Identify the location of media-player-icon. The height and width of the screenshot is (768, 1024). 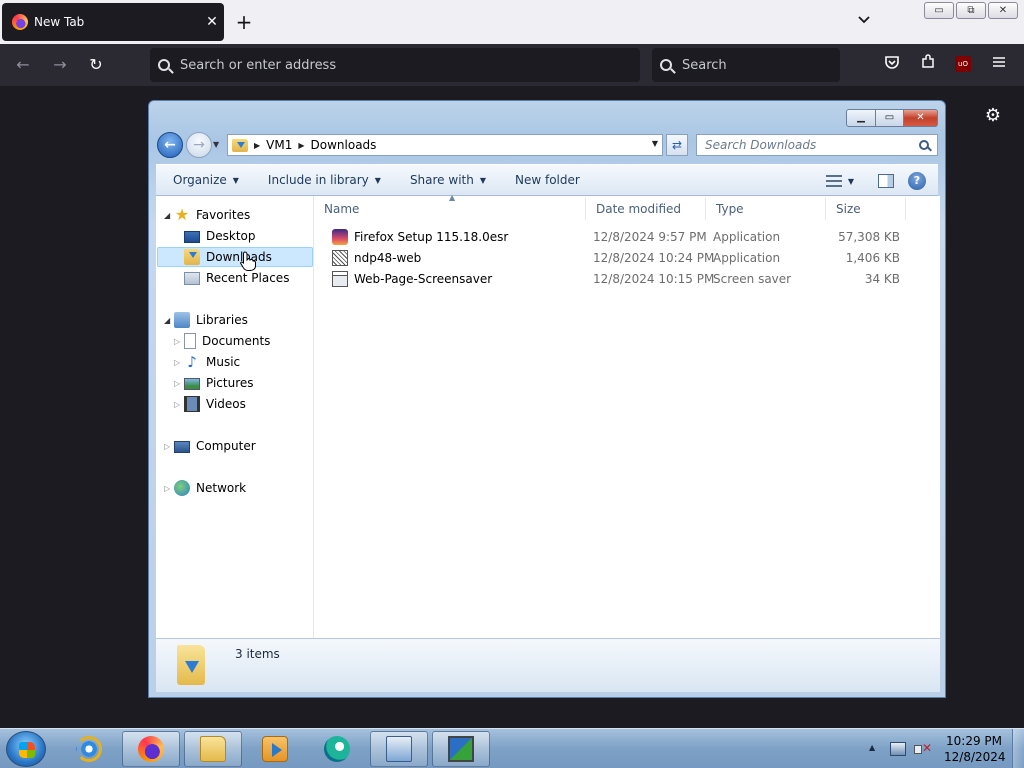
(275, 749).